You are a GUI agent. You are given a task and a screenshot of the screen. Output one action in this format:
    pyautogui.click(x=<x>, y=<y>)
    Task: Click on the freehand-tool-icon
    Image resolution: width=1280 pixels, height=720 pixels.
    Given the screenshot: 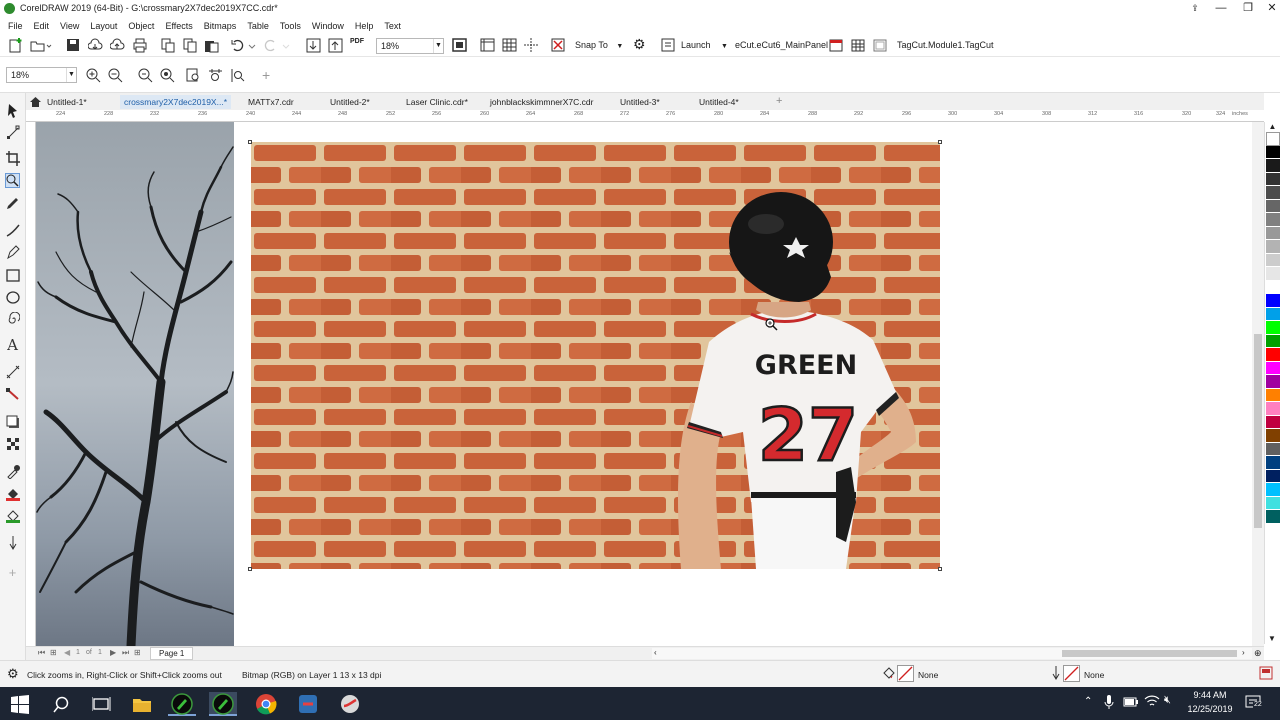 What is the action you would take?
    pyautogui.click(x=12, y=203)
    